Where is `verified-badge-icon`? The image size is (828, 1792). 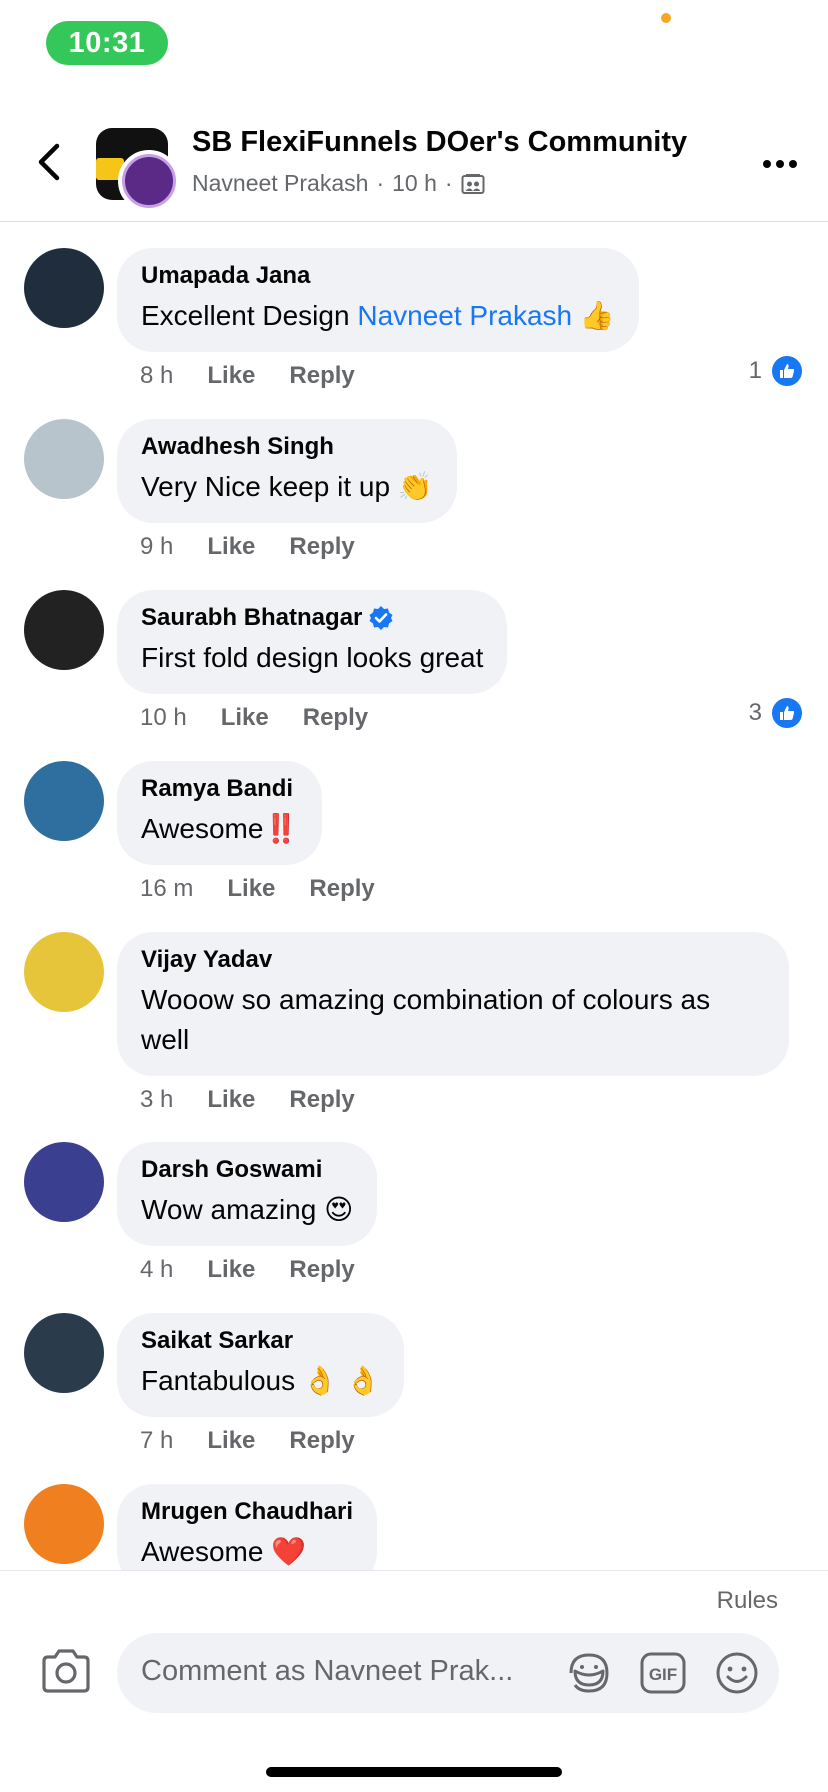 verified-badge-icon is located at coordinates (381, 618).